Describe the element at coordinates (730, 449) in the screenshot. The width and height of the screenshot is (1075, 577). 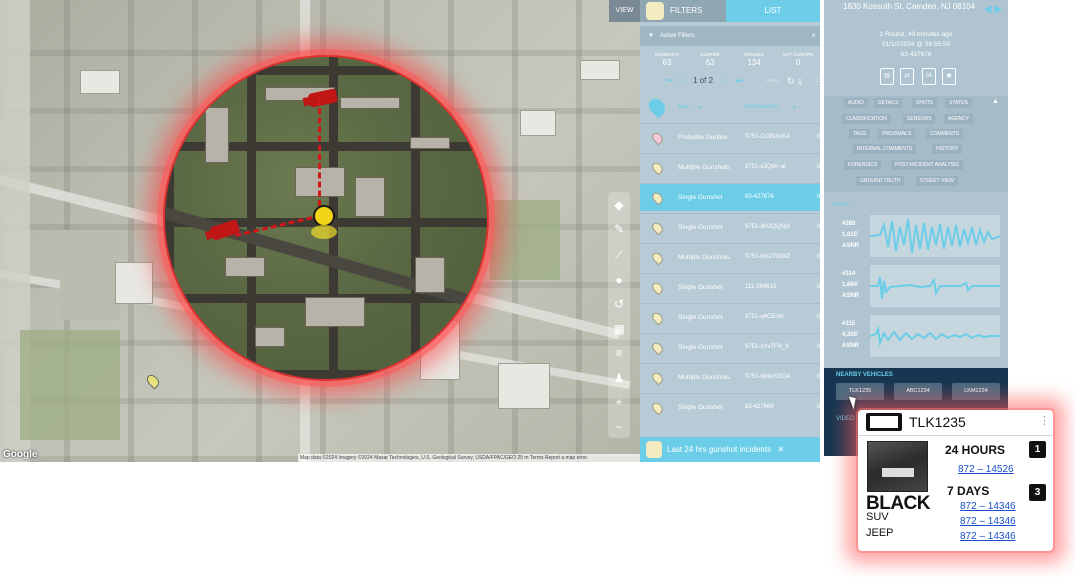
I see `last-24-hours-button: Last 24 hrs gunshot incidents ✕` at that location.